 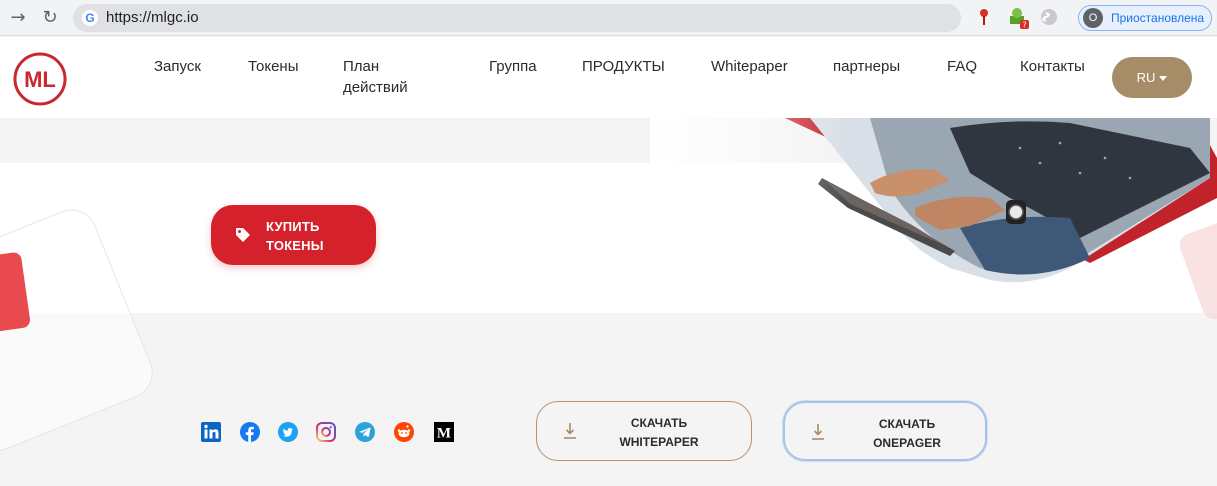 I want to click on logo-text: ML, so click(x=40, y=79).